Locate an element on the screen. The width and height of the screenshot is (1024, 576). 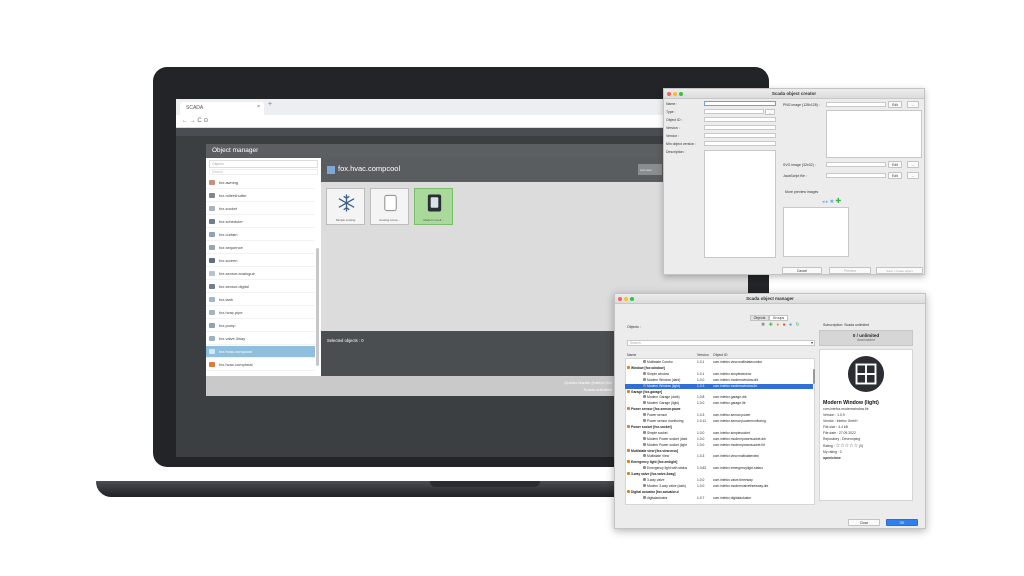
cancel-button: Cancel is located at coordinates (802, 270).